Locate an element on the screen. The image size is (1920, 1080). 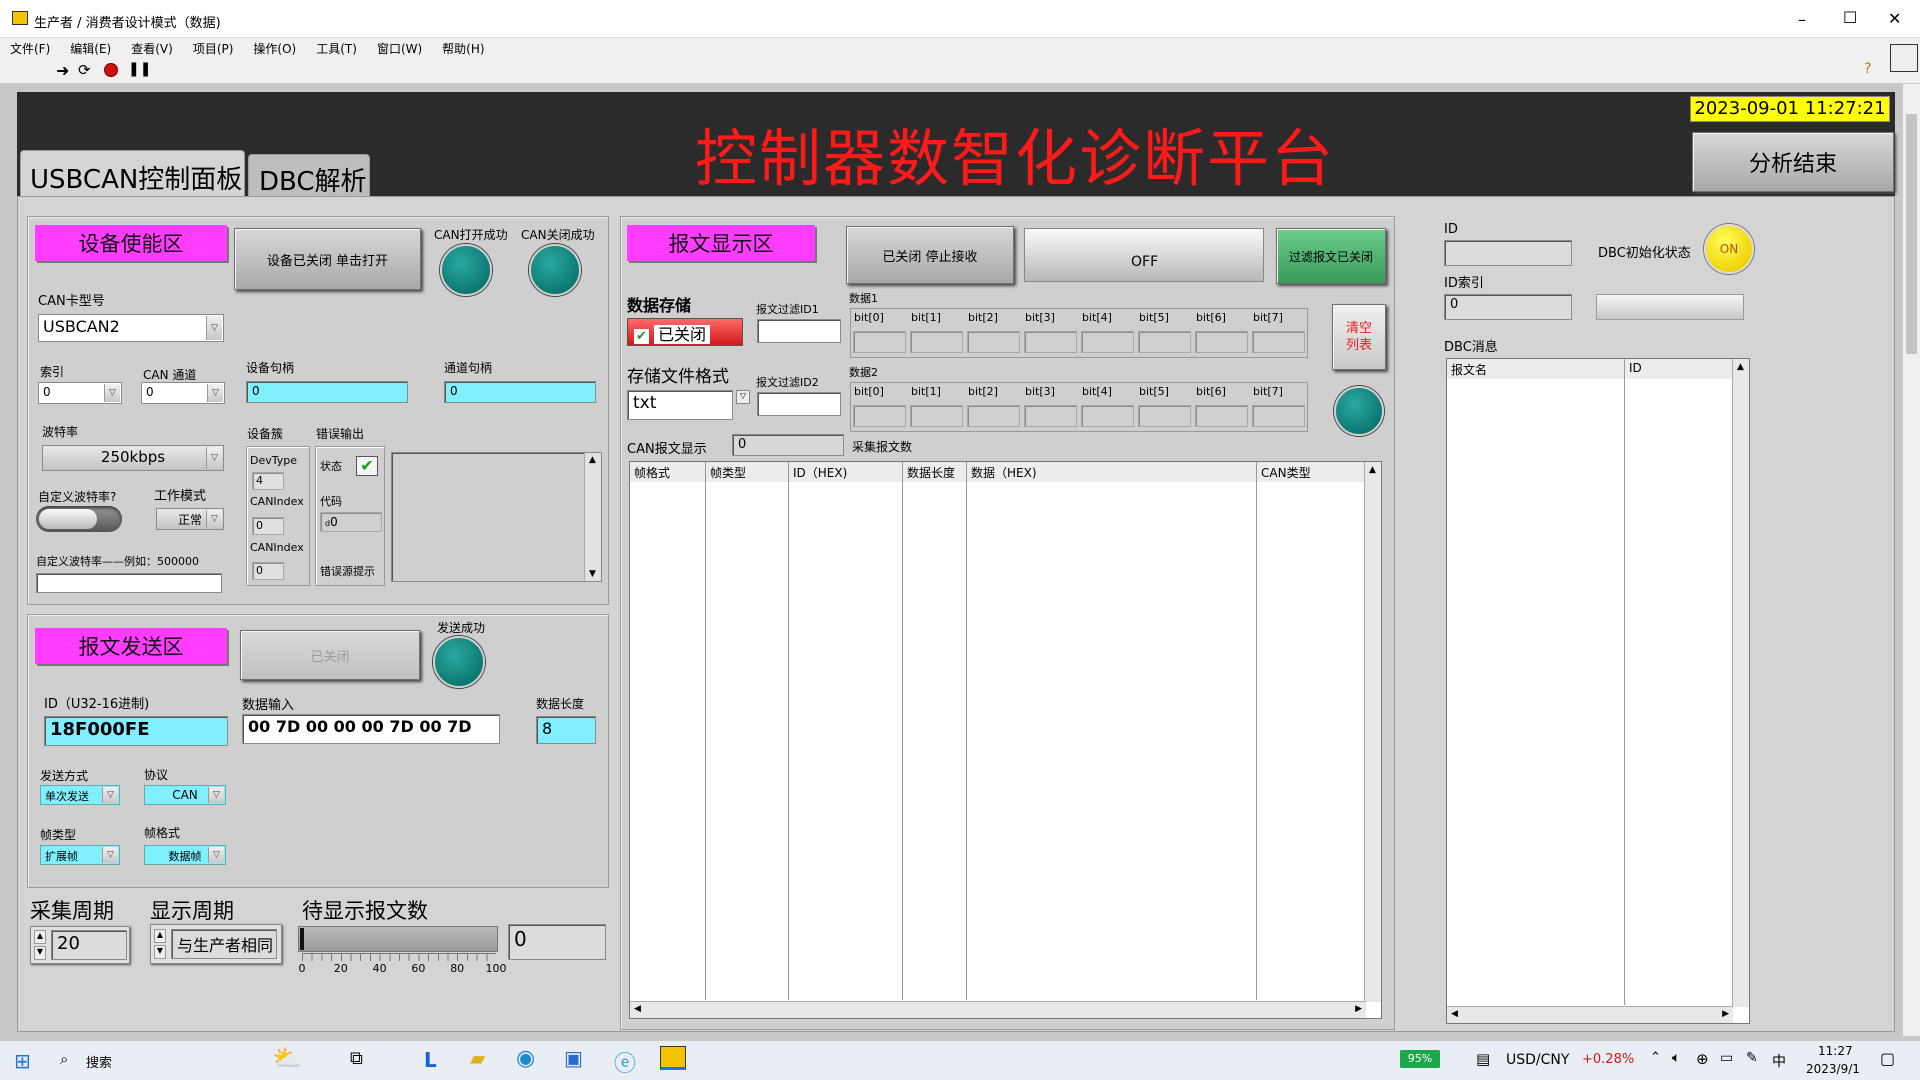
clear-list-button: 清空 列表 is located at coordinates (1359, 337).